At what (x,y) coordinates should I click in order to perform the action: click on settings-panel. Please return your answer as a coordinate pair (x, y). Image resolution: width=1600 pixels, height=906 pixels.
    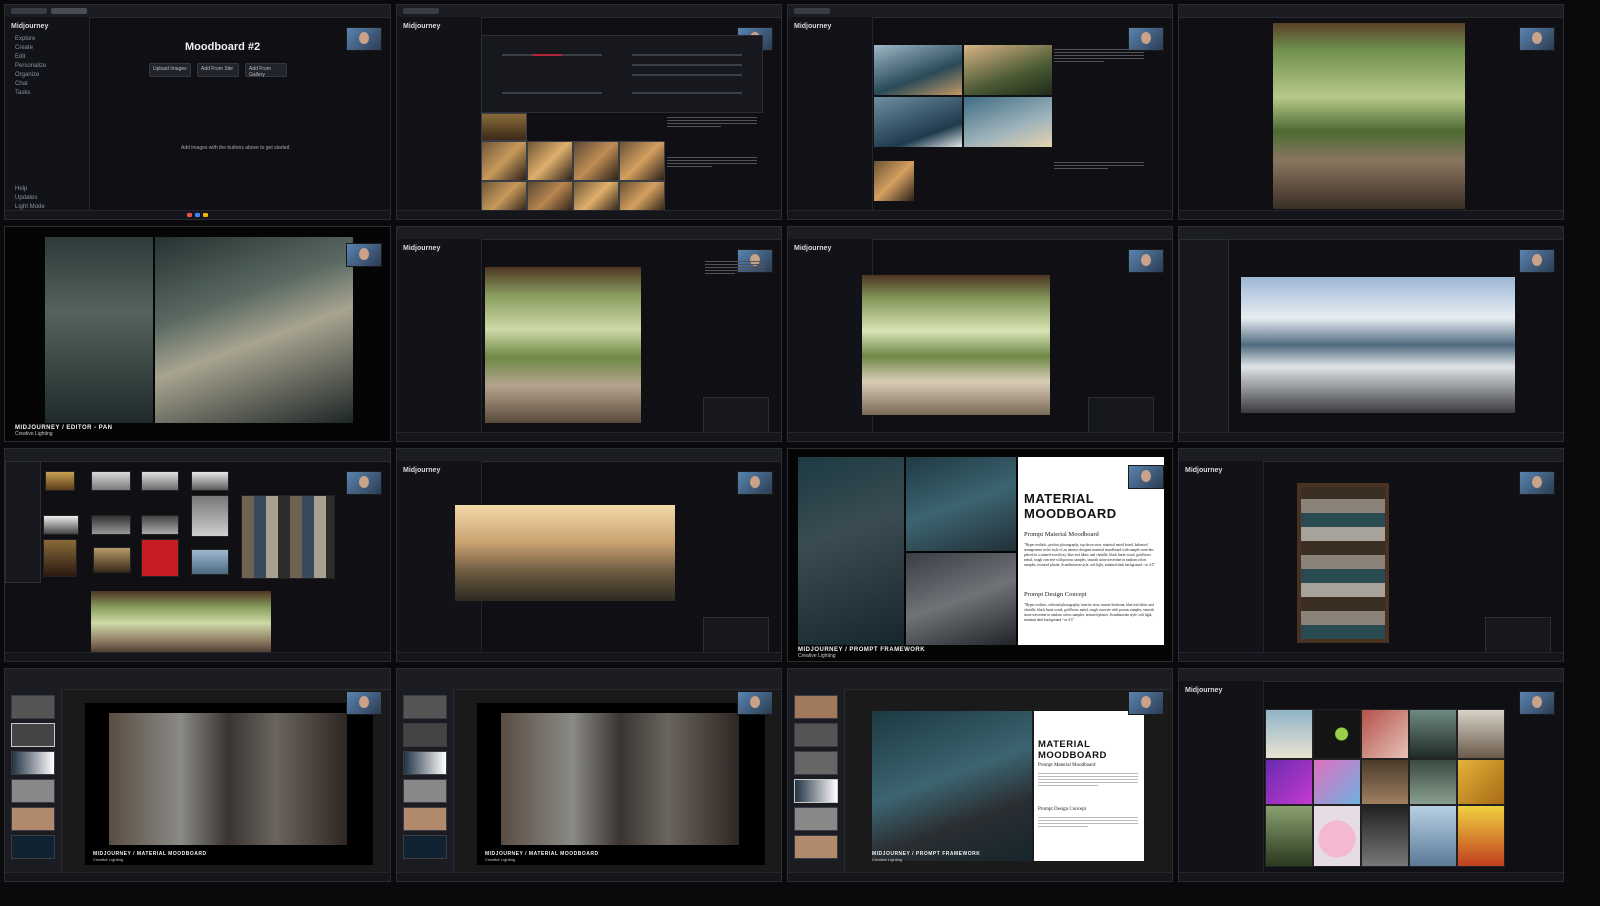
    Looking at the image, I should click on (622, 74).